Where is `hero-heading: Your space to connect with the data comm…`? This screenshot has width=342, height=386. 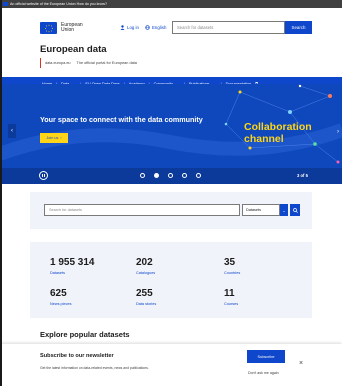
hero-heading: Your space to connect with the data comm… is located at coordinates (121, 119).